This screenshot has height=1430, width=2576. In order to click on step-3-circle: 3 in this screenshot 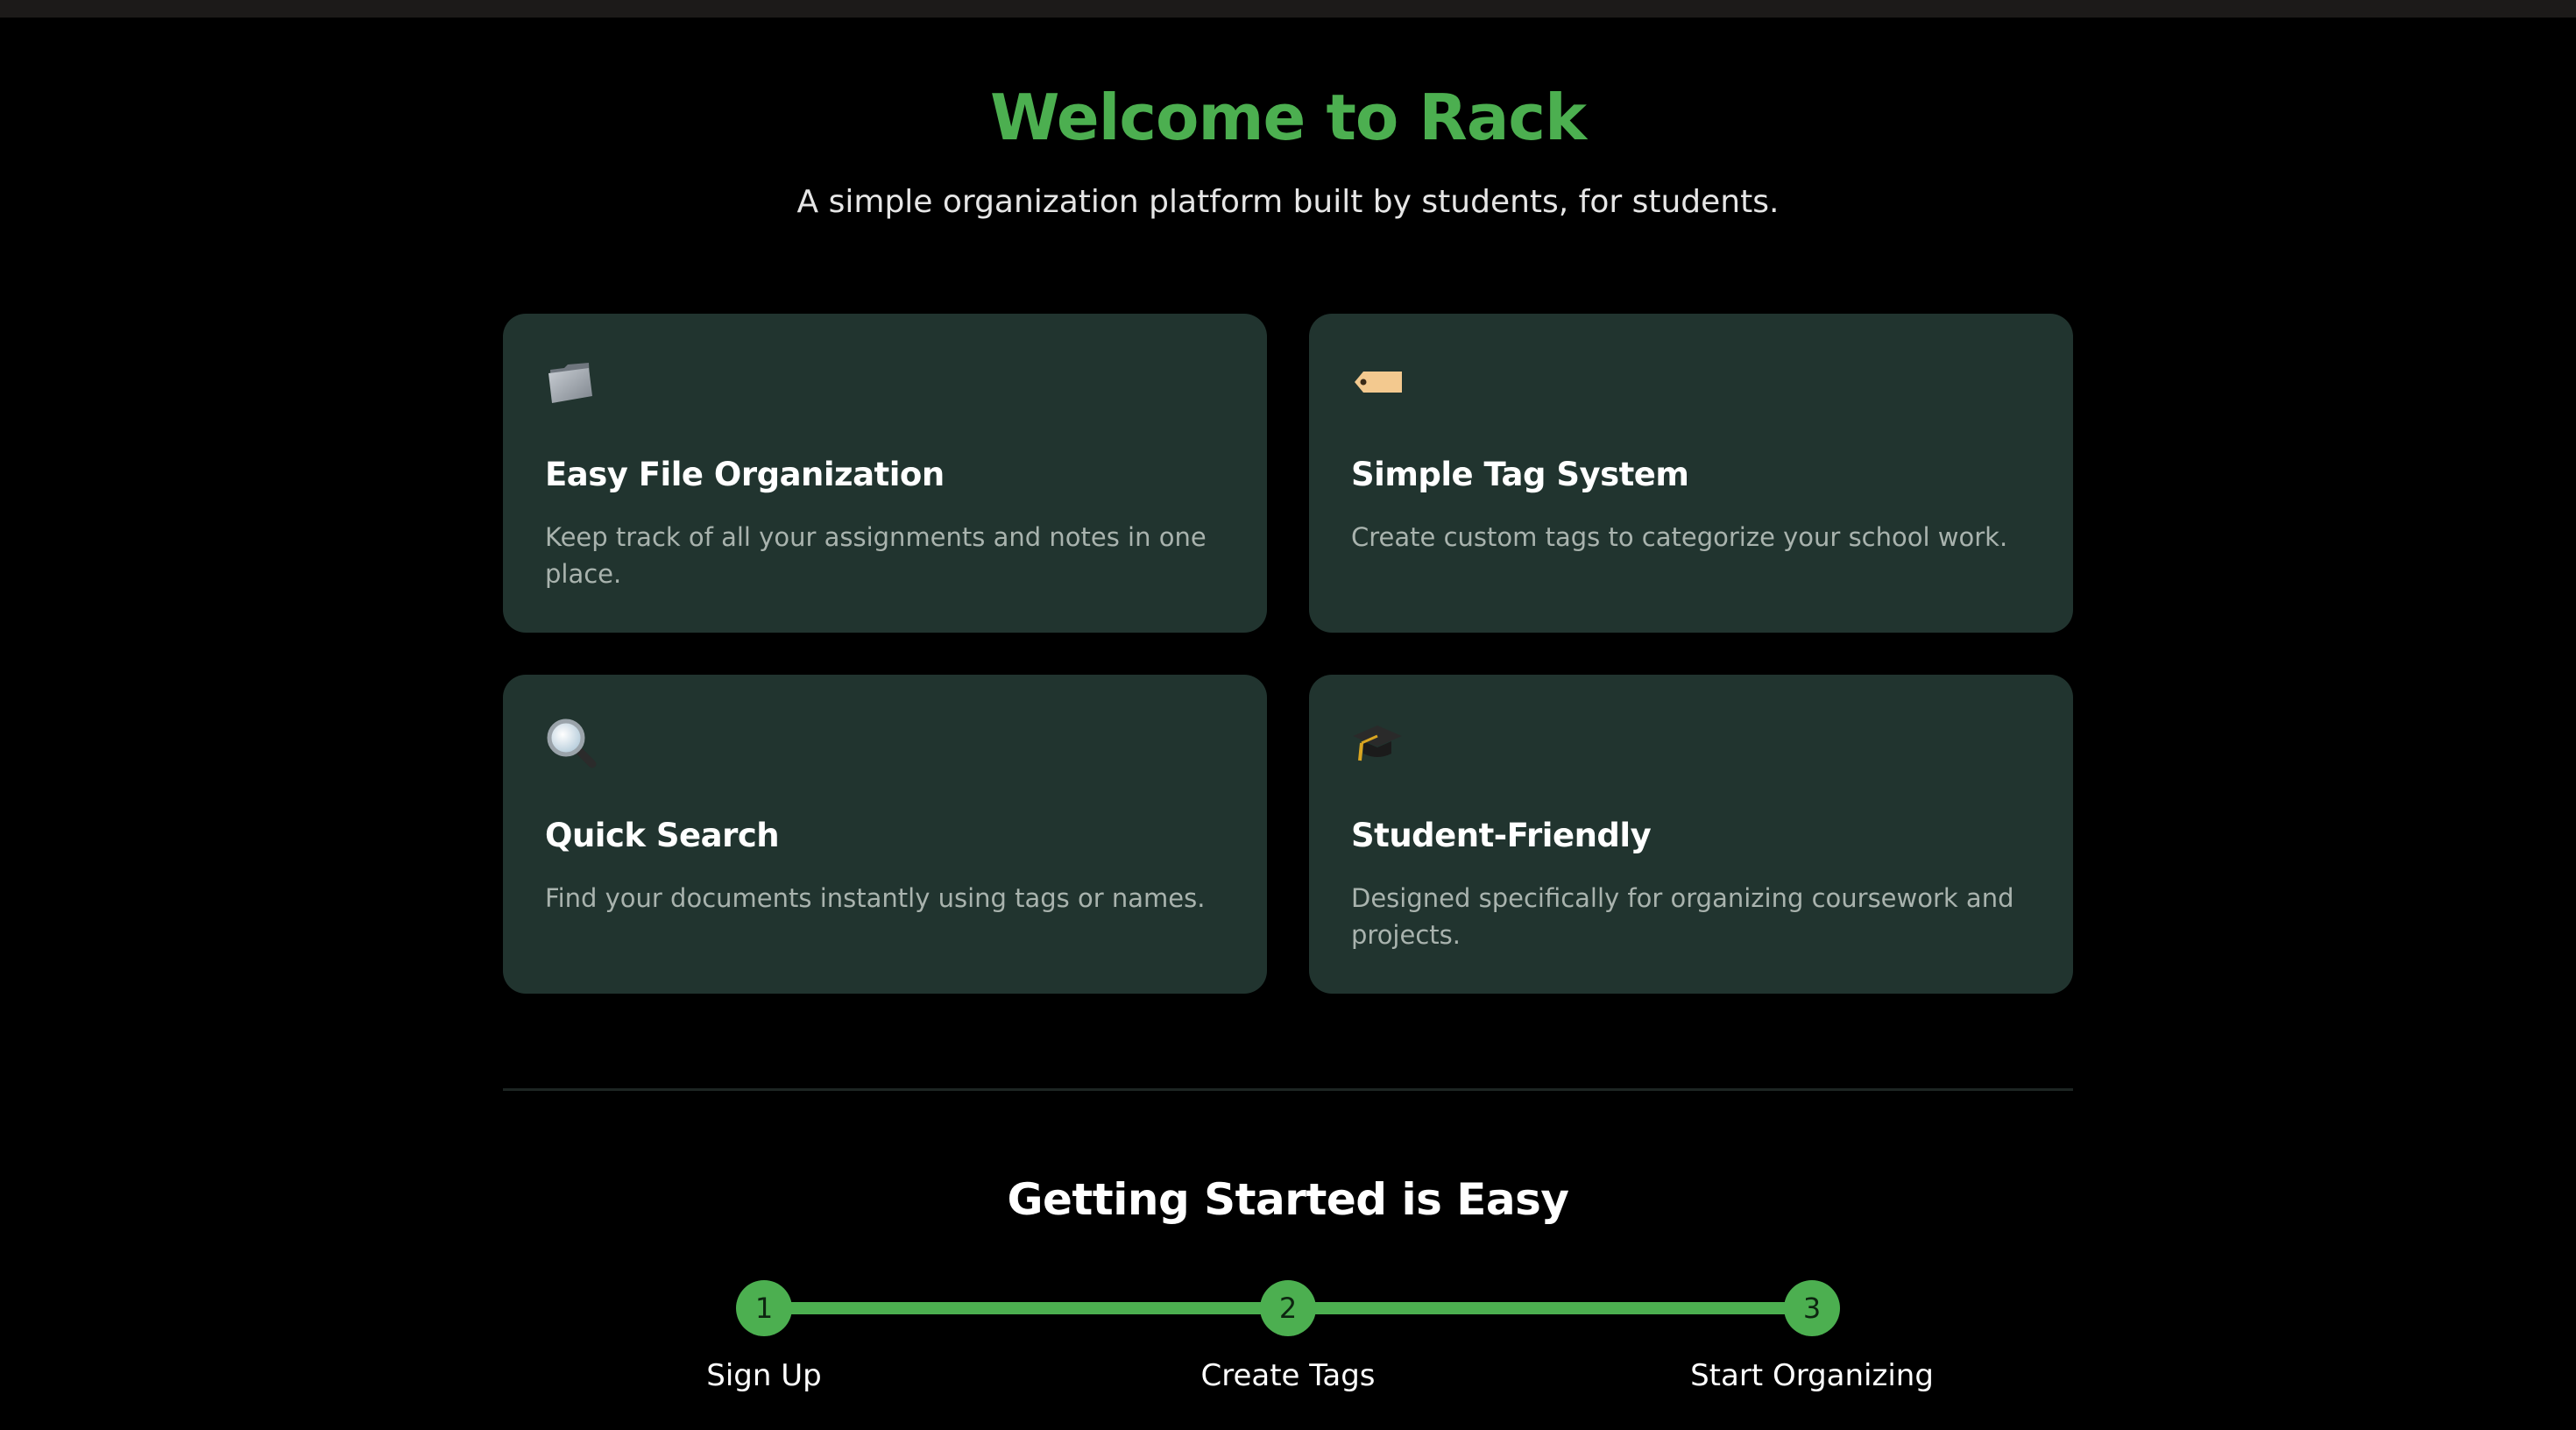, I will do `click(1812, 1308)`.